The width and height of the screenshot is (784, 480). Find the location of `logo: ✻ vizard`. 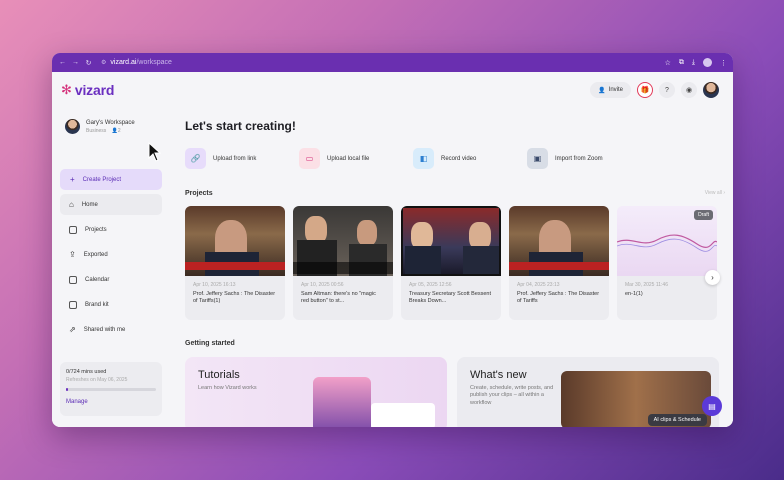

logo: ✻ vizard is located at coordinates (87, 90).